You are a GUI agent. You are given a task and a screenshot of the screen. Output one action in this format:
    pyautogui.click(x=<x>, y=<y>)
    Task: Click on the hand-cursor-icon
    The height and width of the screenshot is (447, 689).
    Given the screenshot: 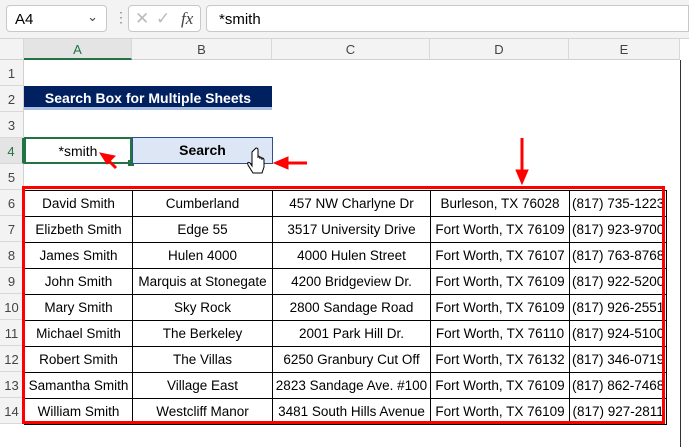 What is the action you would take?
    pyautogui.click(x=256, y=160)
    